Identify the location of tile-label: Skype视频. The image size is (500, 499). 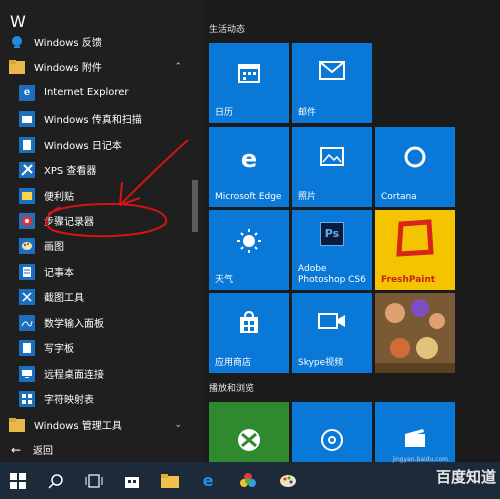
(321, 363).